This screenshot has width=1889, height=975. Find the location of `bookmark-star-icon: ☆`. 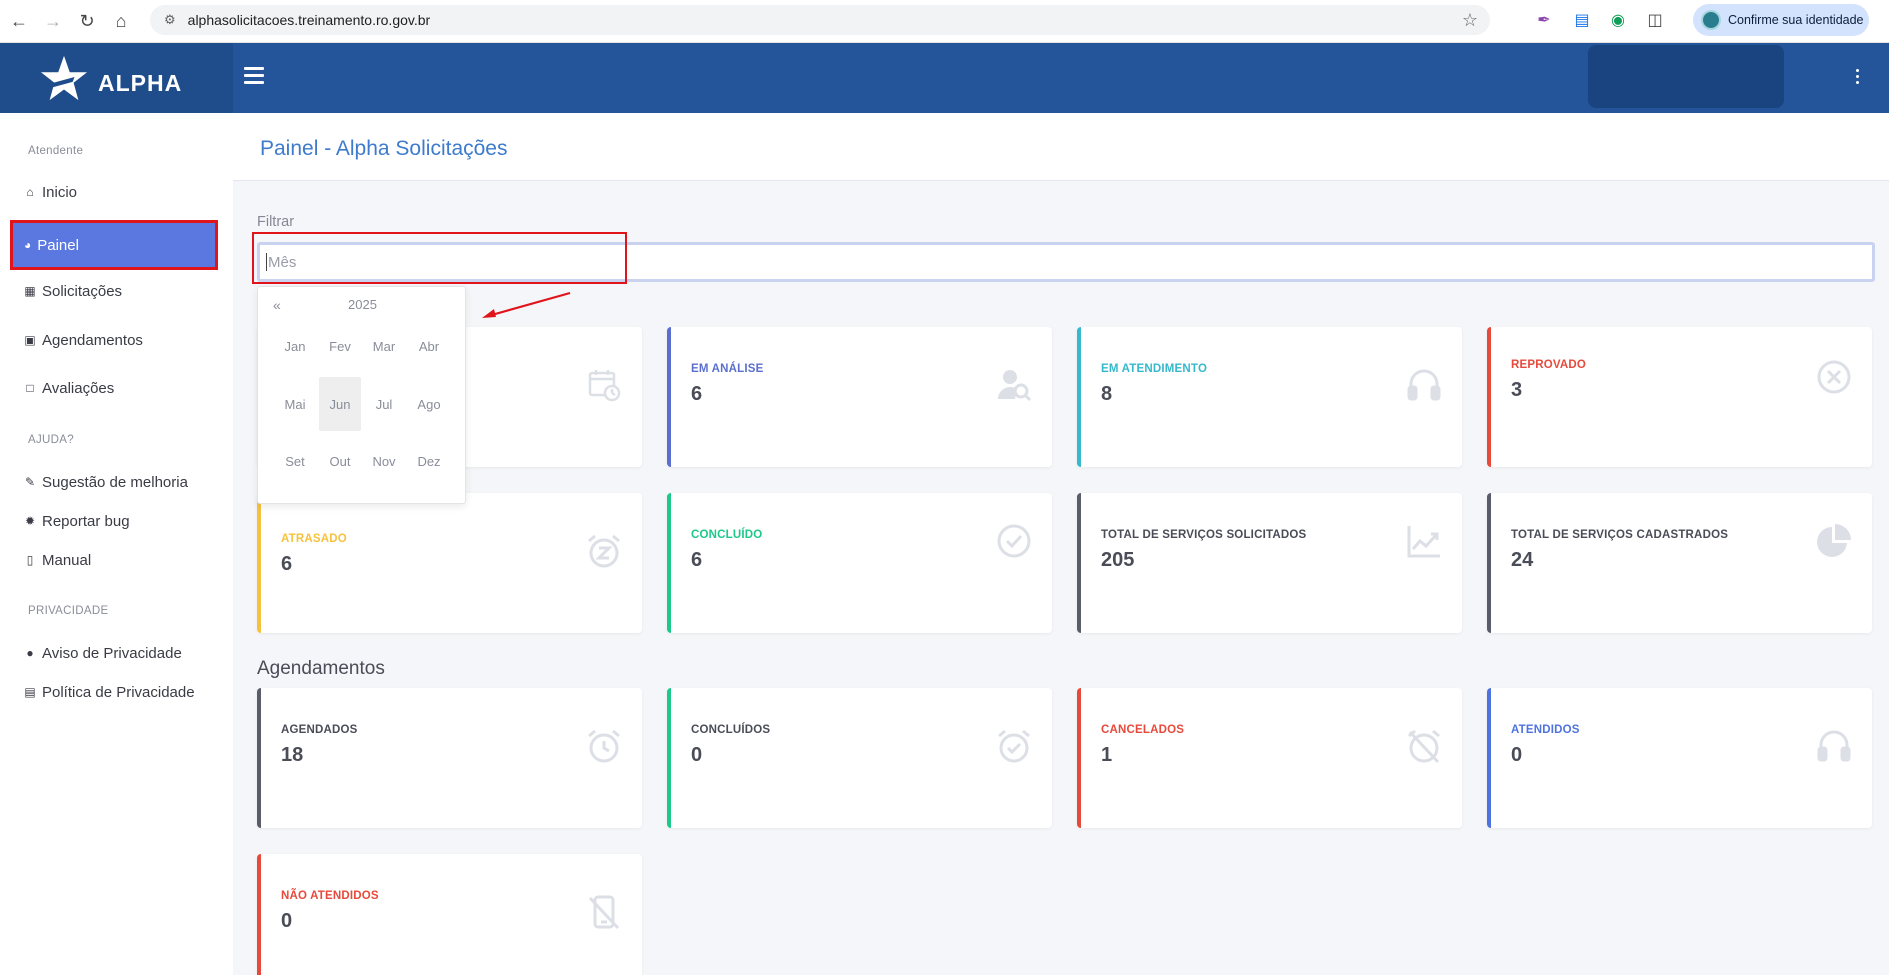

bookmark-star-icon: ☆ is located at coordinates (1470, 20).